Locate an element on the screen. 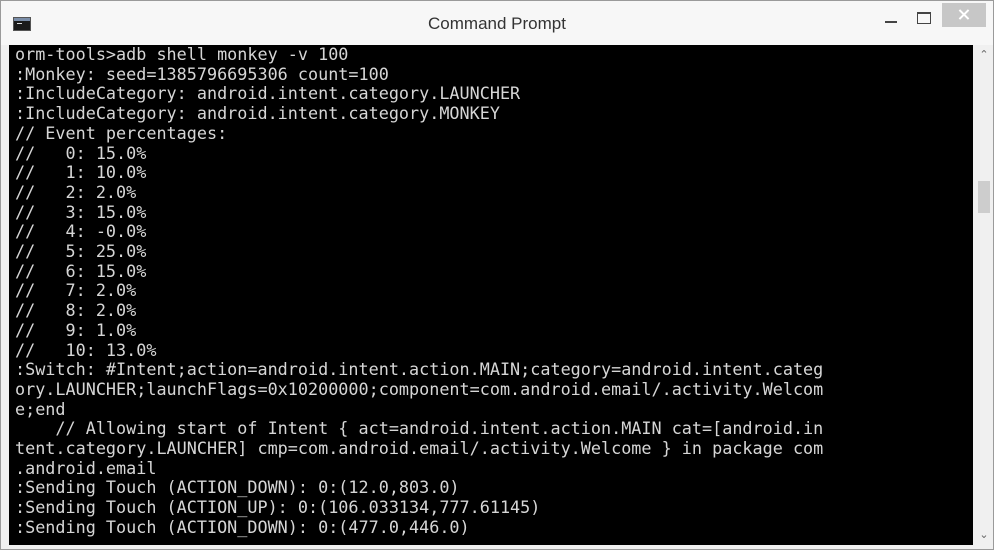 This screenshot has width=994, height=550. close-button is located at coordinates (964, 15).